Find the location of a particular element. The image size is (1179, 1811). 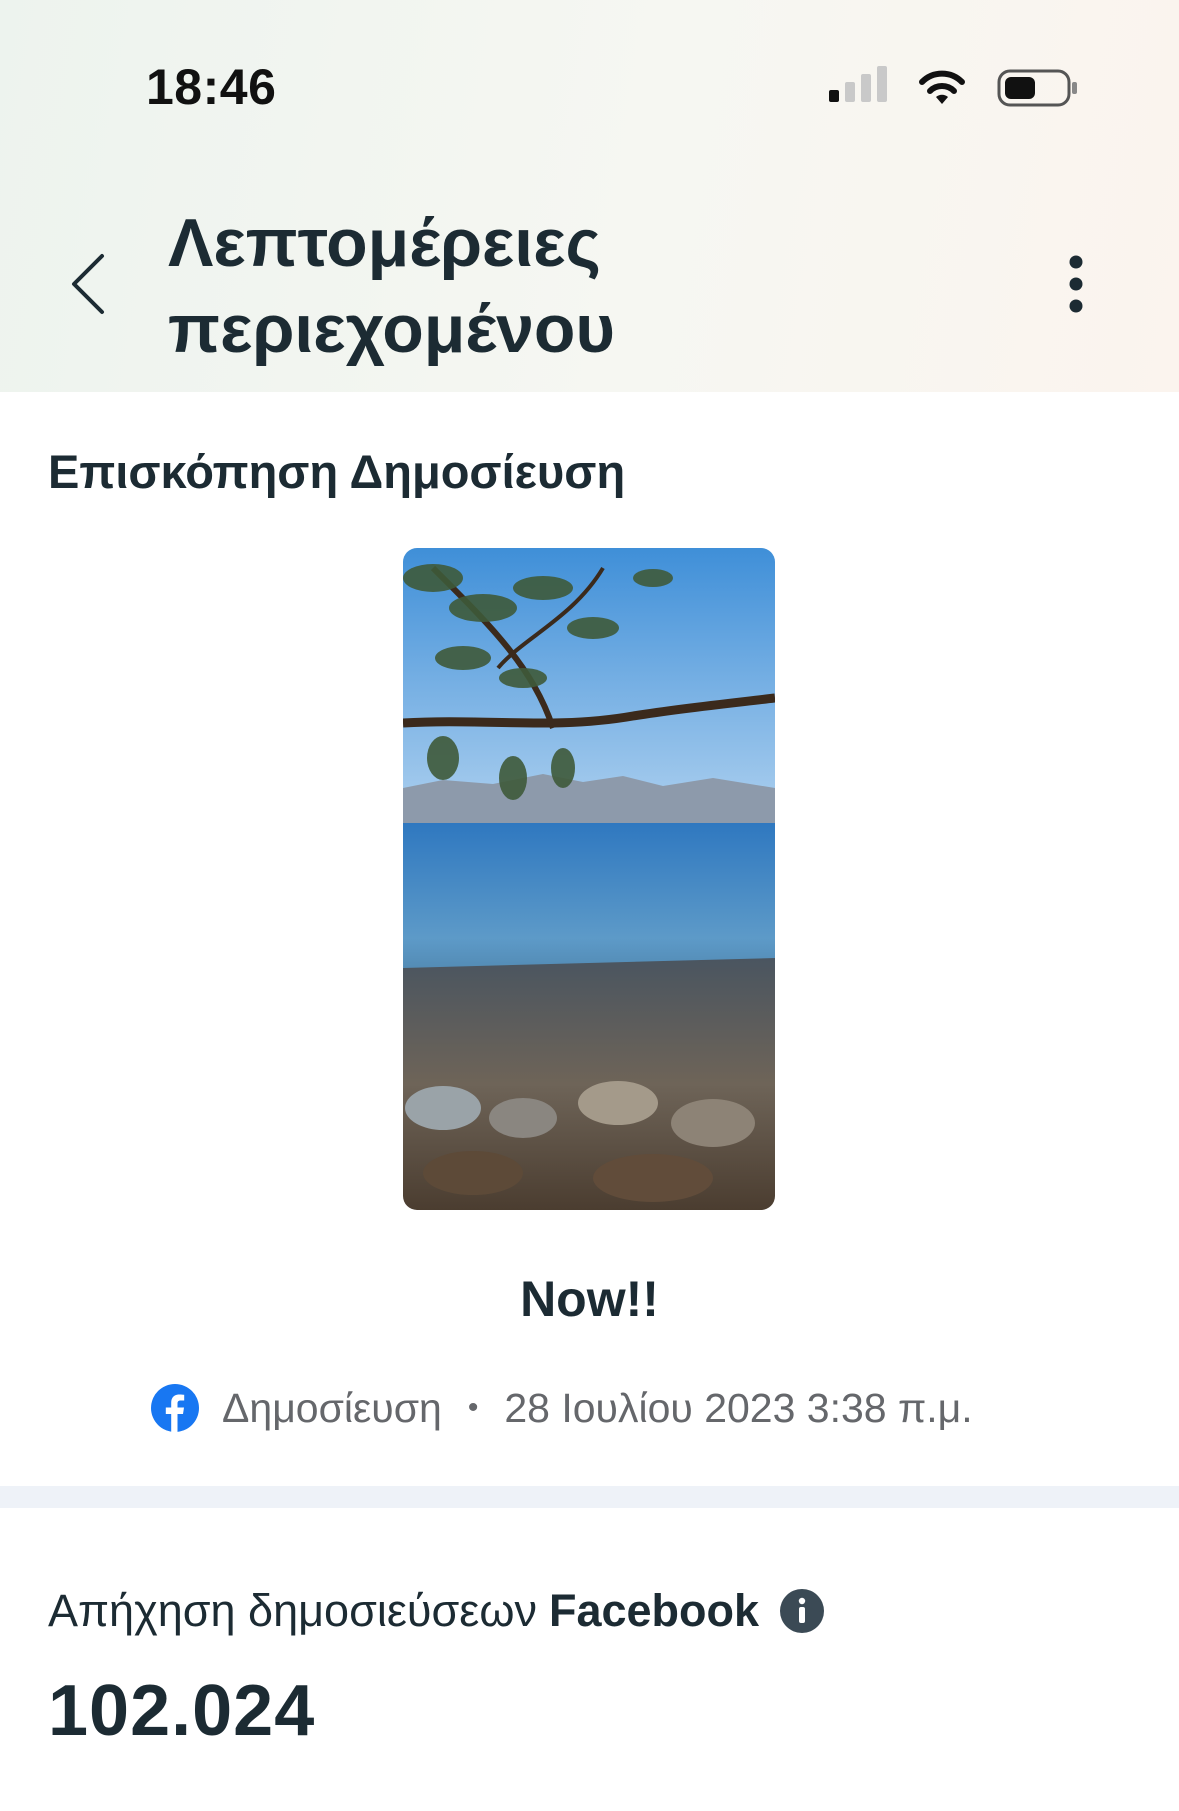

metric-brand: Facebook is located at coordinates (654, 1610).